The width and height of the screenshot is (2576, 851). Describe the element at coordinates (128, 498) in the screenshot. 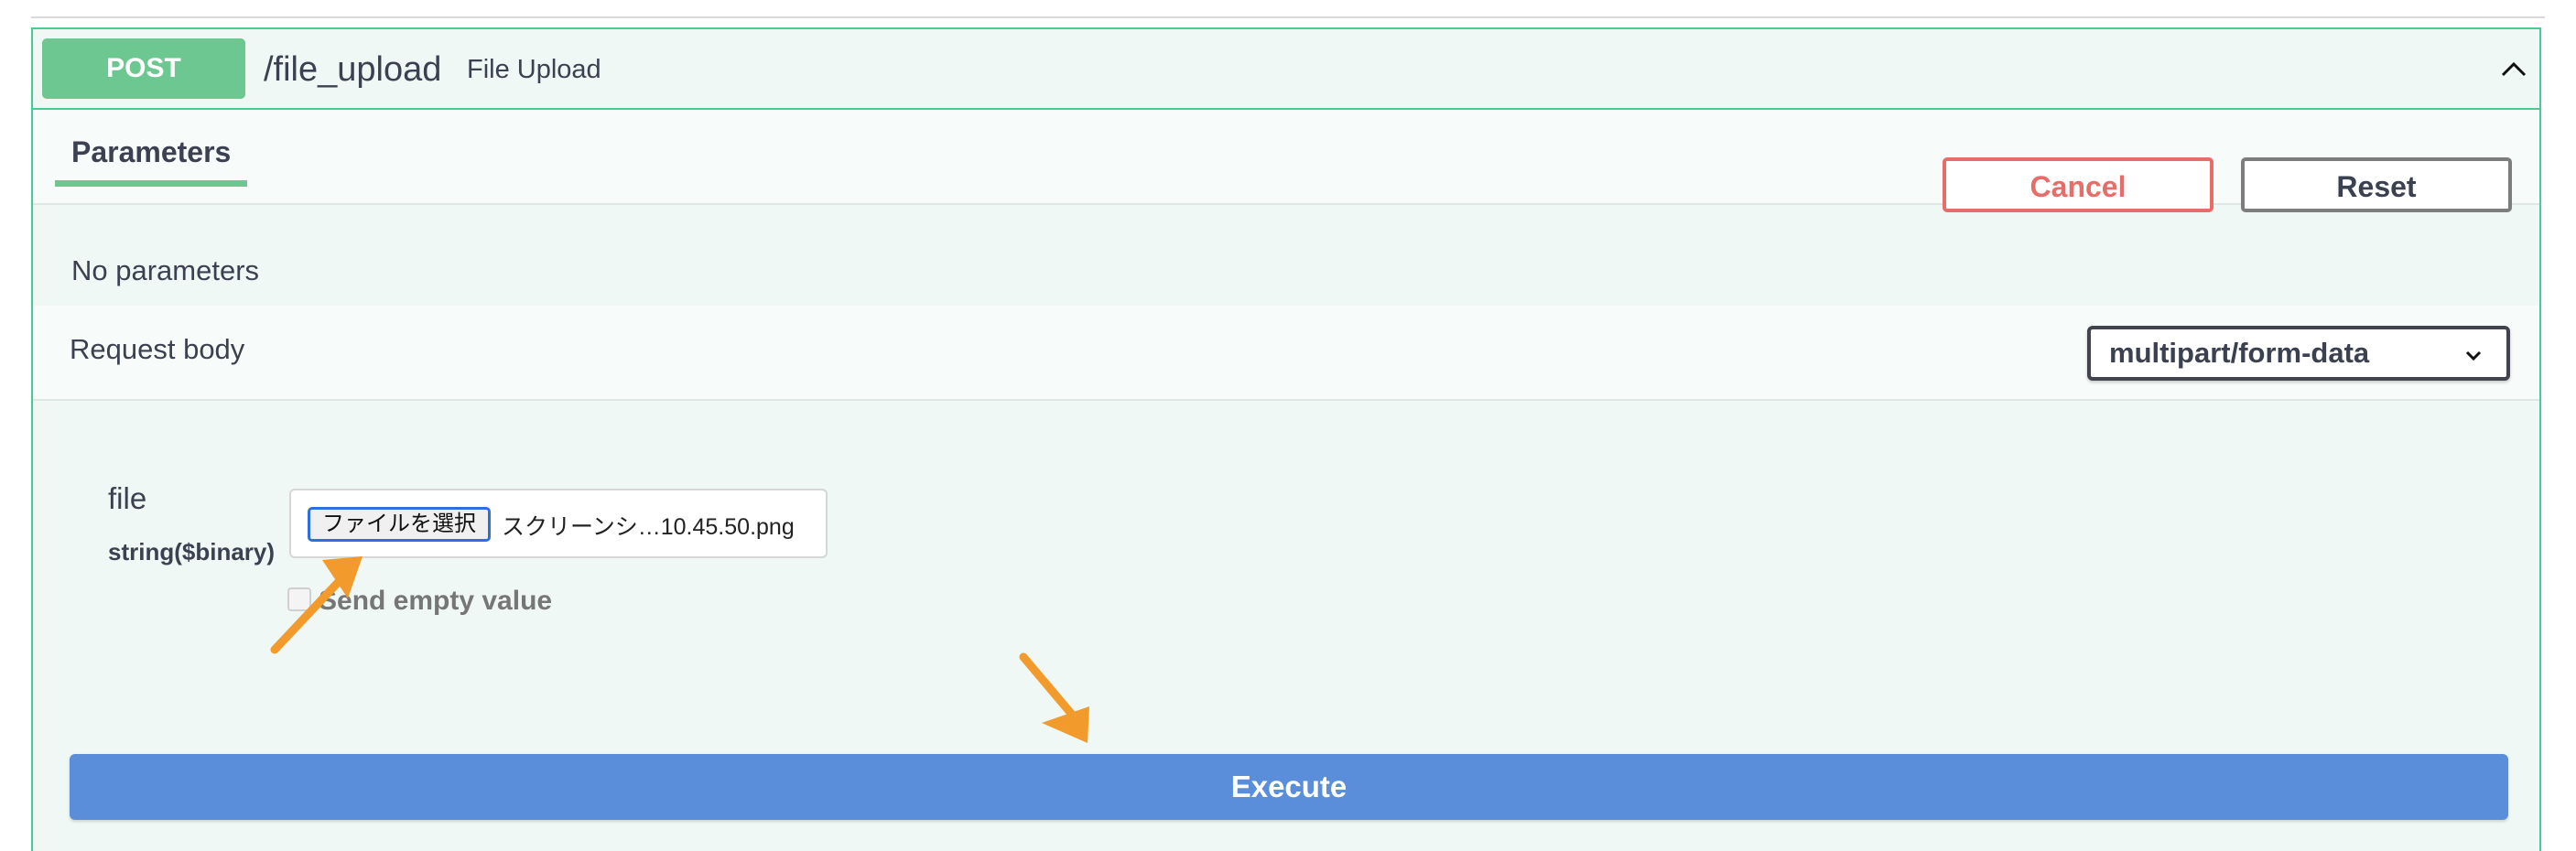

I see `param-name: file` at that location.